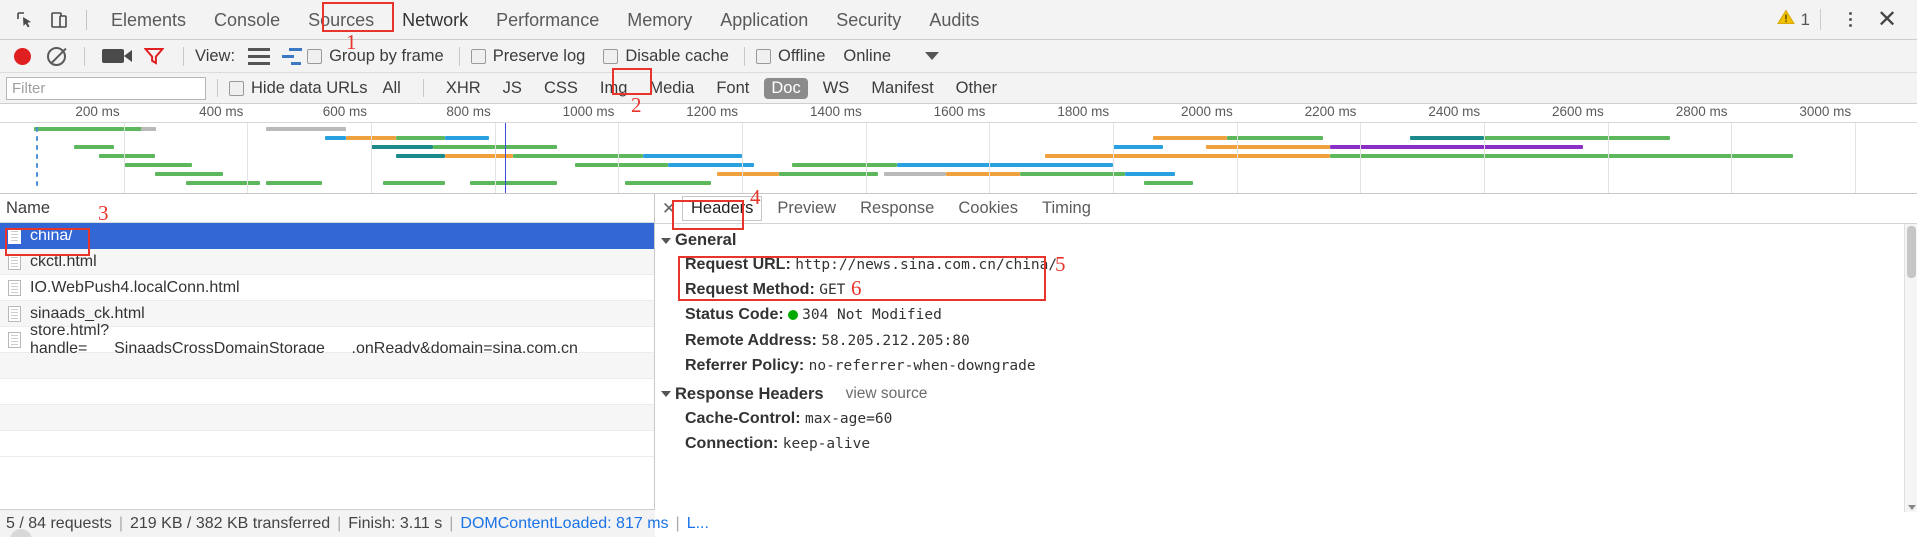 The image size is (1917, 537). I want to click on filter-type-xhr: XHR, so click(463, 88).